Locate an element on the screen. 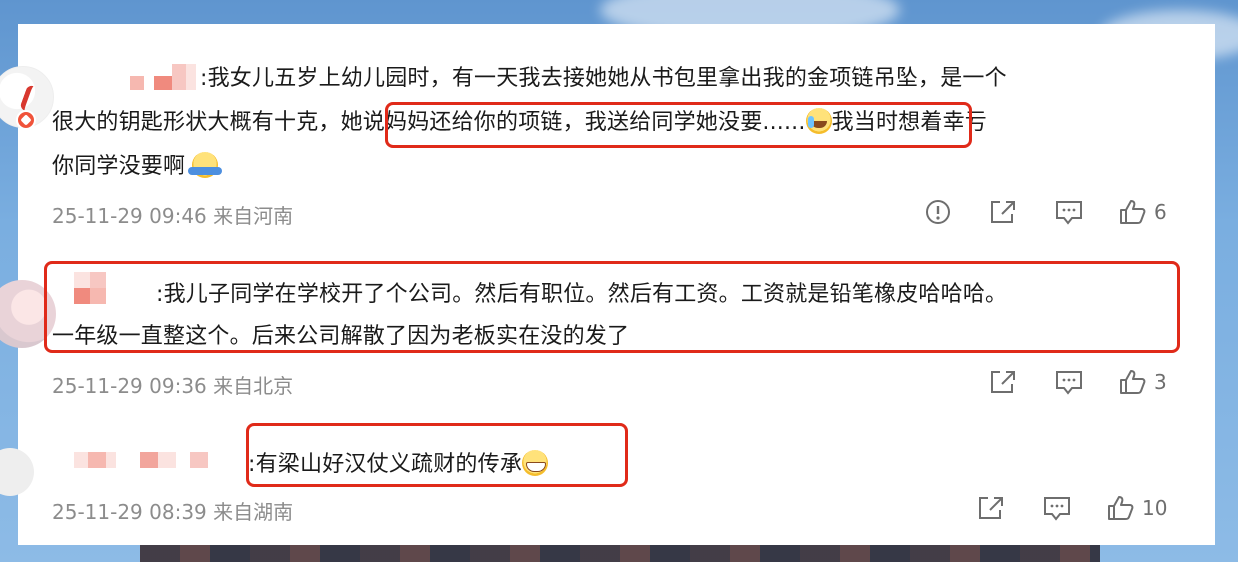  like-button: 10 is located at coordinates (1136, 508).